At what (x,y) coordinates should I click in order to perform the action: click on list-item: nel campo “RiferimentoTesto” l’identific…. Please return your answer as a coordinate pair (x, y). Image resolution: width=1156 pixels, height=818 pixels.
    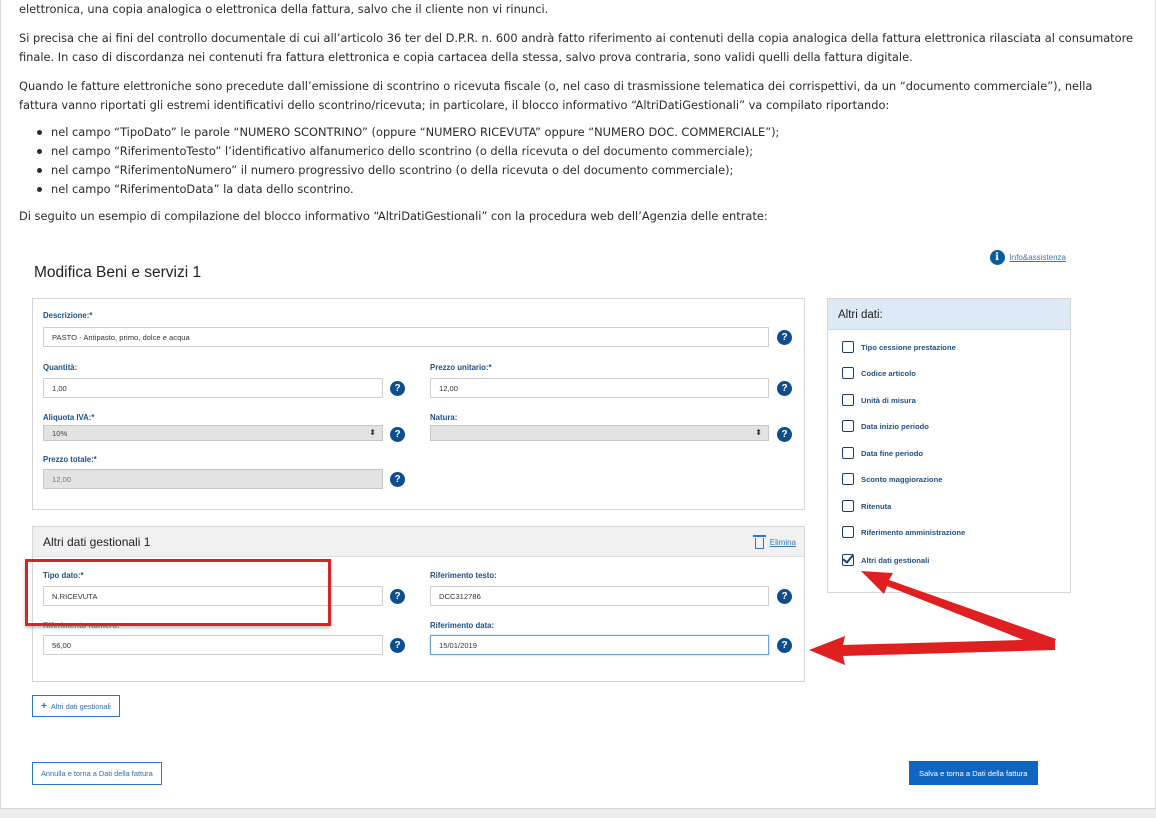
    Looking at the image, I should click on (585, 151).